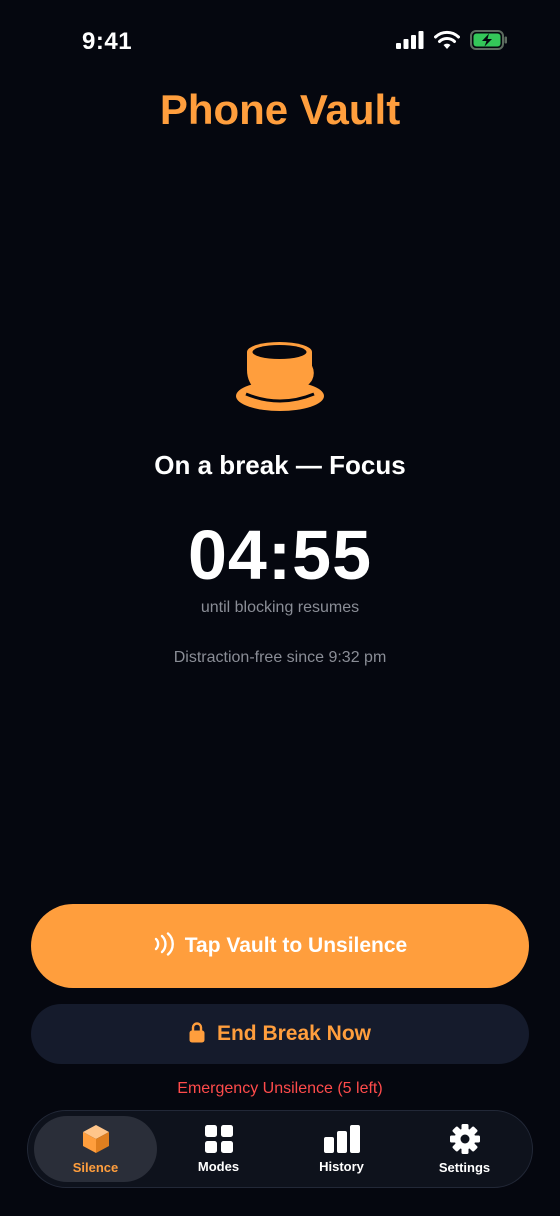 The height and width of the screenshot is (1216, 560). What do you see at coordinates (219, 1139) in the screenshot?
I see `grid-icon` at bounding box center [219, 1139].